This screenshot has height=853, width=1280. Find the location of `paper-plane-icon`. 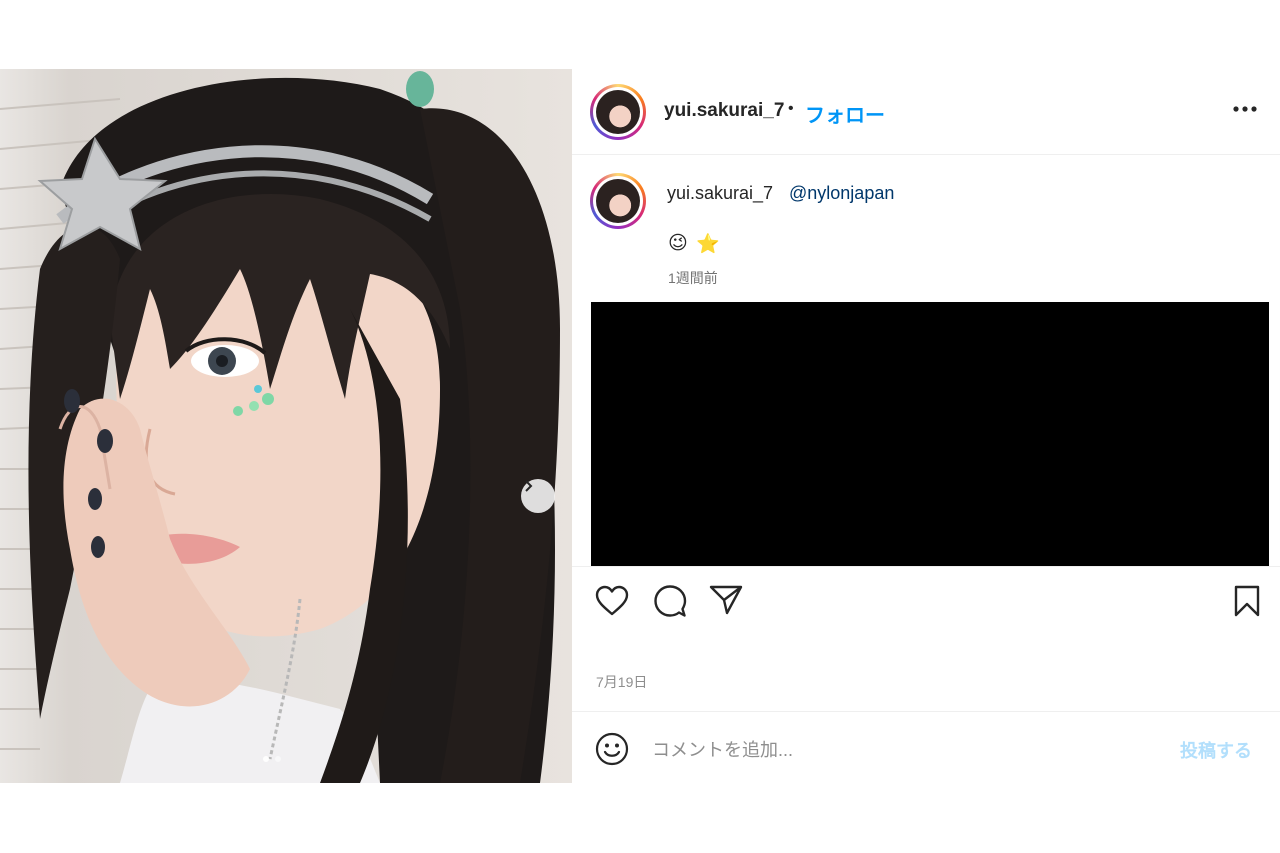

paper-plane-icon is located at coordinates (726, 600).